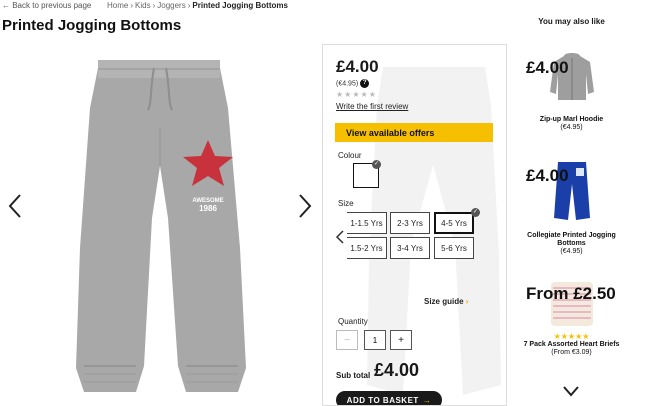 The width and height of the screenshot is (649, 406). Describe the element at coordinates (571, 119) in the screenshot. I see `recommendation-name: Zip-up Marl Hoodie` at that location.